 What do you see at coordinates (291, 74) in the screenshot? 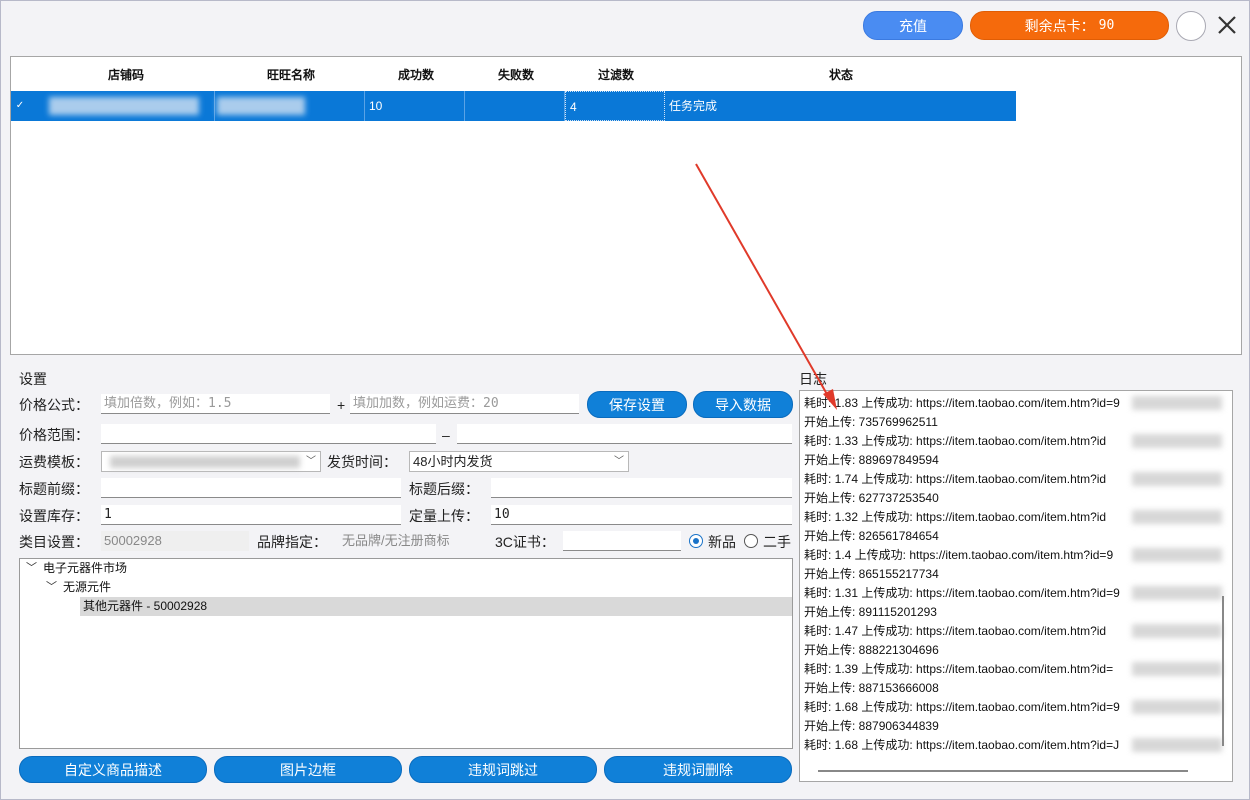
I see `column-header-wangwang: 旺旺名称` at bounding box center [291, 74].